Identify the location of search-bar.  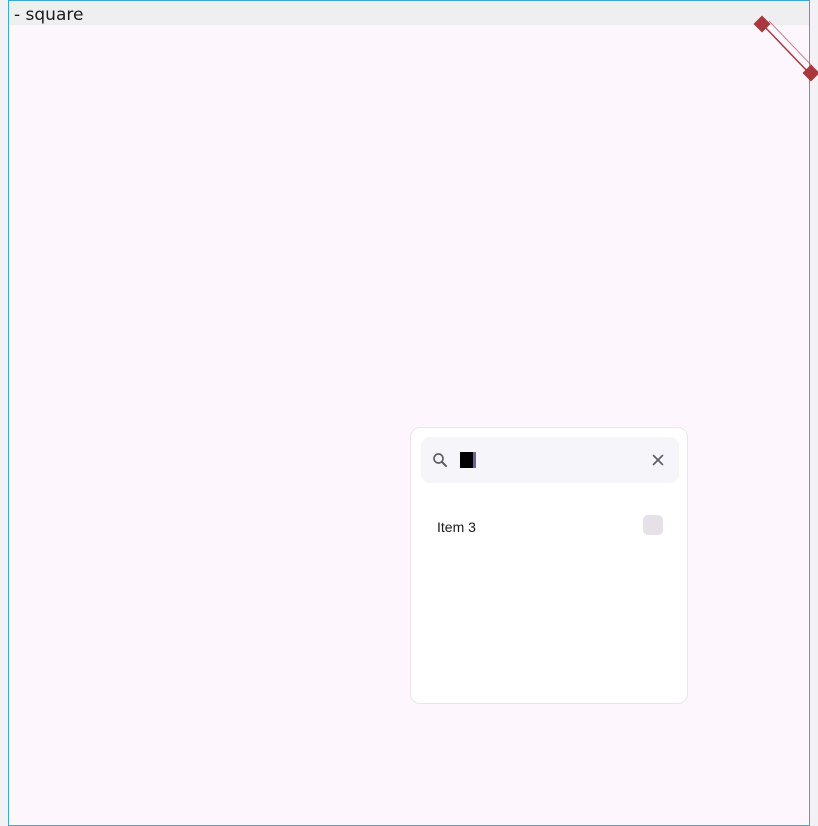
(550, 460).